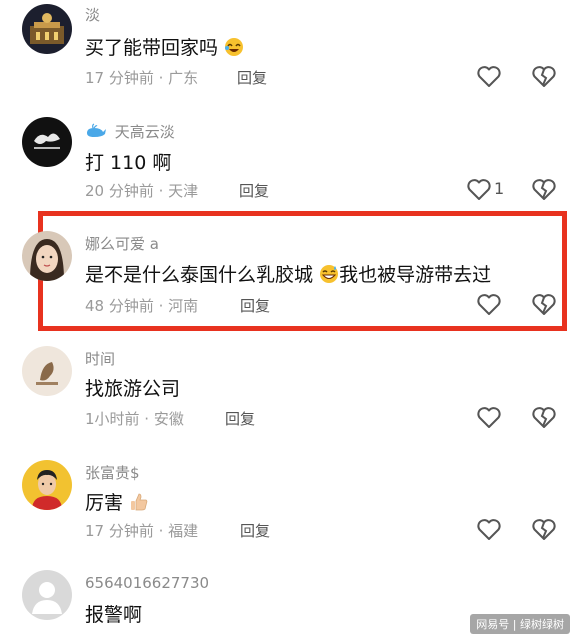 This screenshot has width=580, height=640. I want to click on whale-icon, so click(96, 130).